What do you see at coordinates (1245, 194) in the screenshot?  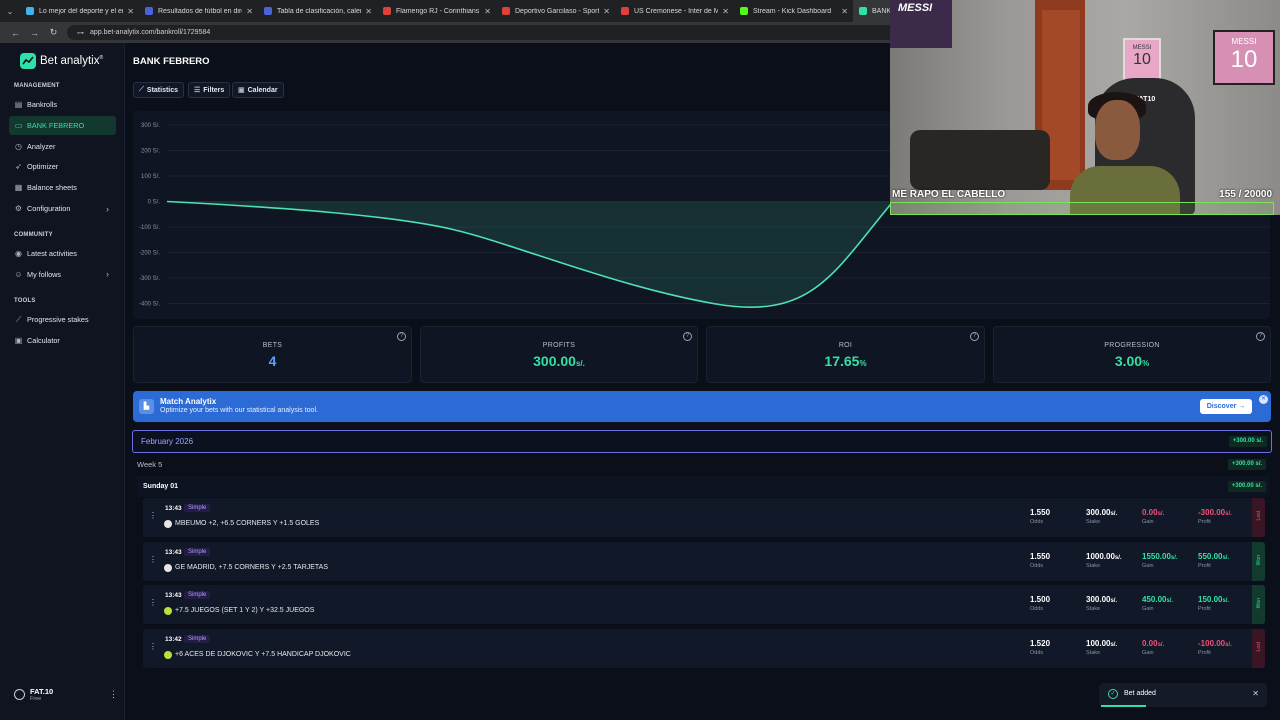 I see `stream-goal-counter: 155 / 20000` at bounding box center [1245, 194].